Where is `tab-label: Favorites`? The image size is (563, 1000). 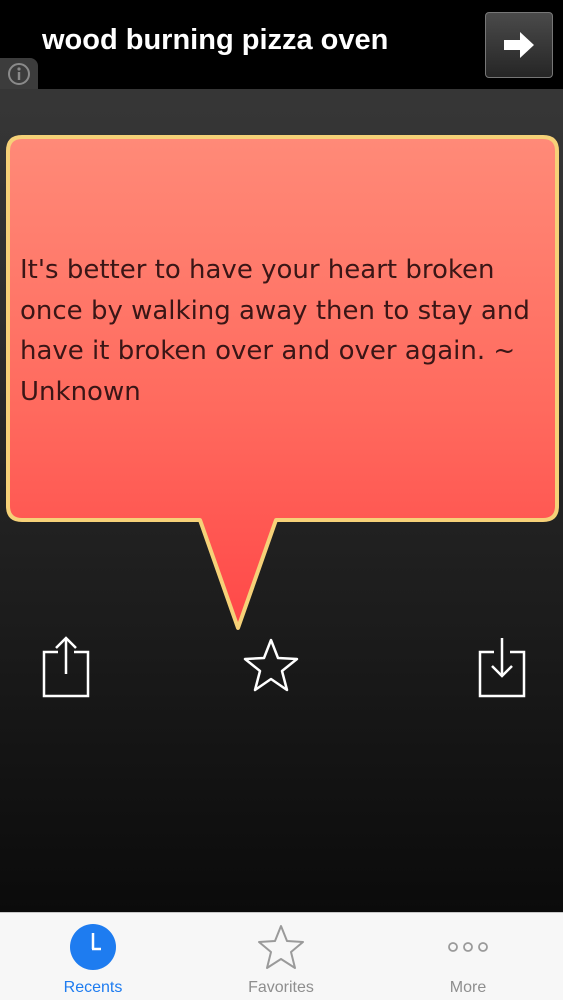
tab-label: Favorites is located at coordinates (281, 987).